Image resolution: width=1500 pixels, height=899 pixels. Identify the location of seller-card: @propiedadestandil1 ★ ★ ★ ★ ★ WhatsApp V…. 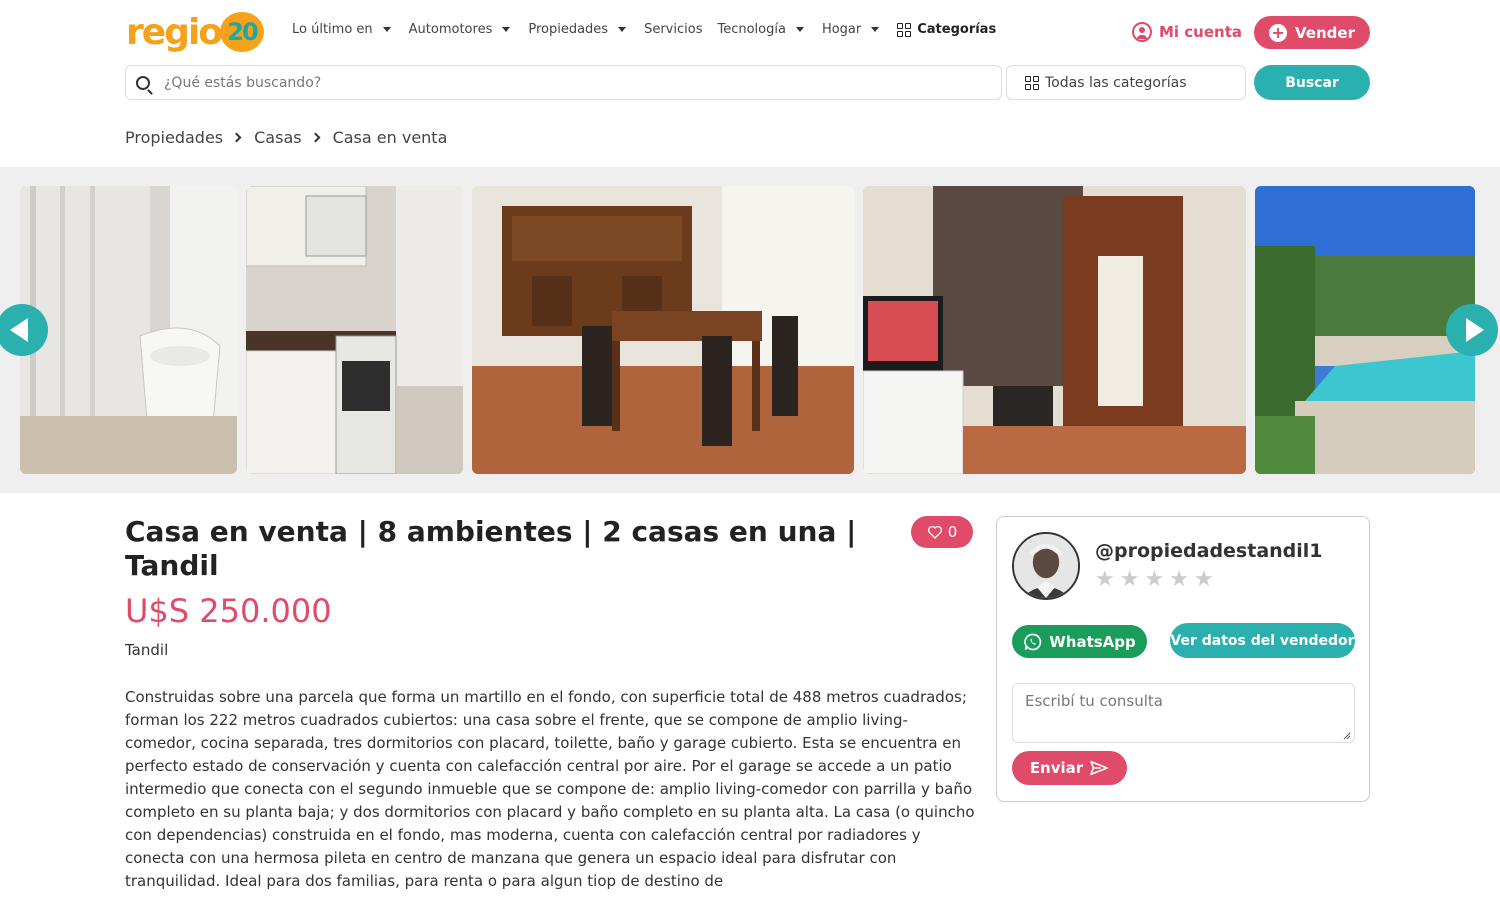
(1183, 659).